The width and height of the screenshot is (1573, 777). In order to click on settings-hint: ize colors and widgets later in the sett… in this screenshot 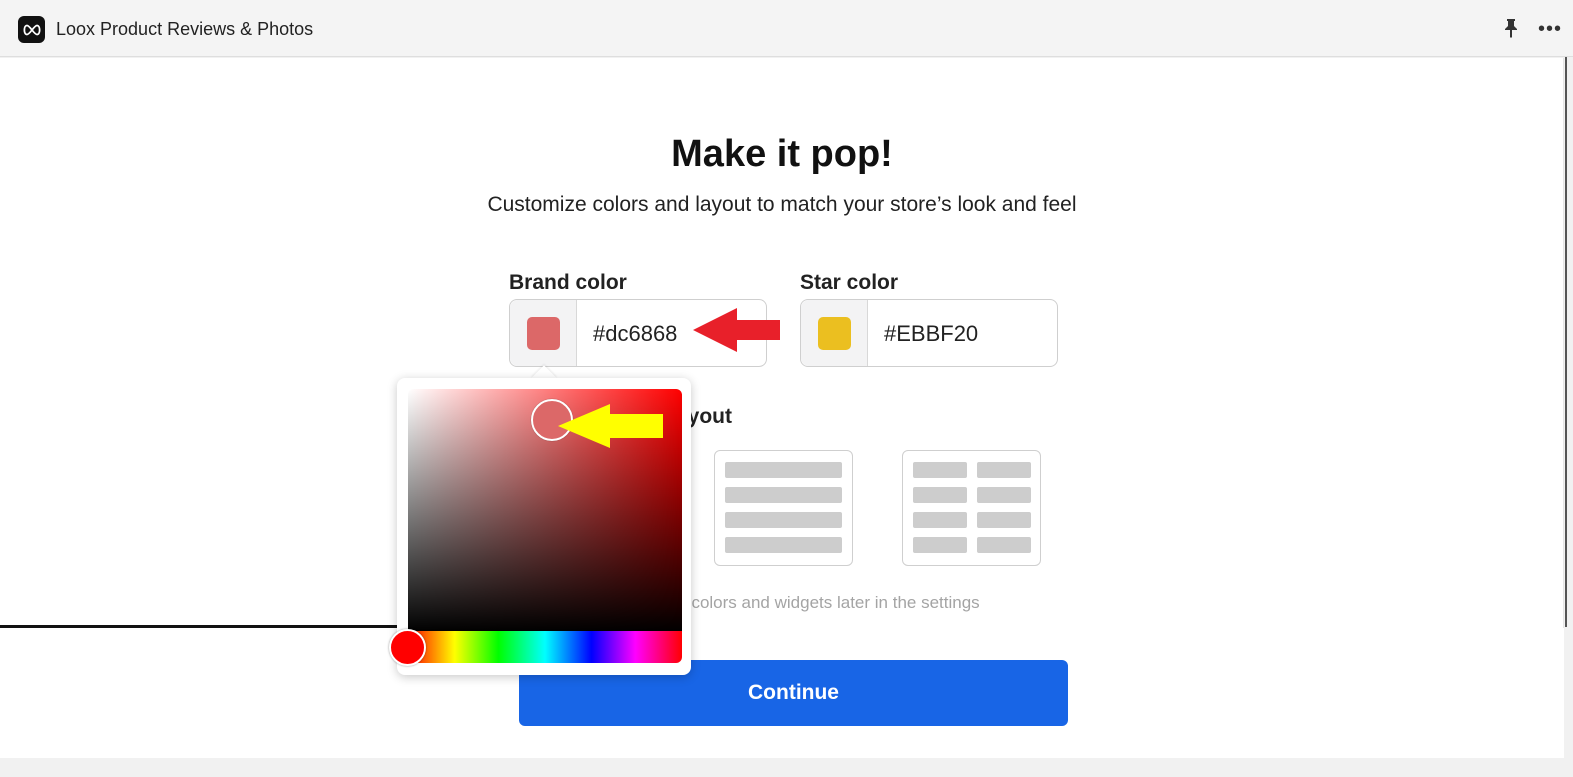, I will do `click(822, 602)`.